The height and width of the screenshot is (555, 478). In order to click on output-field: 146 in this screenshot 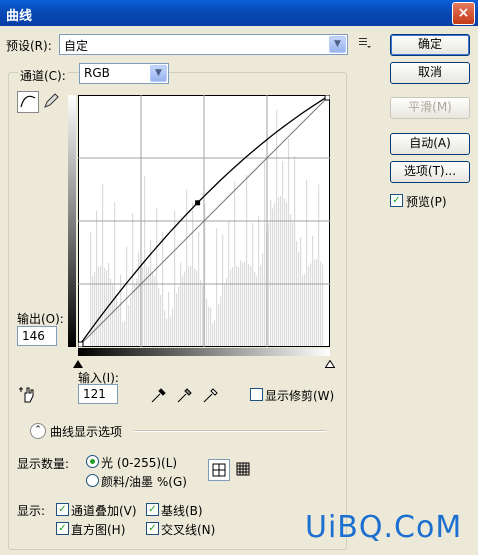, I will do `click(37, 336)`.